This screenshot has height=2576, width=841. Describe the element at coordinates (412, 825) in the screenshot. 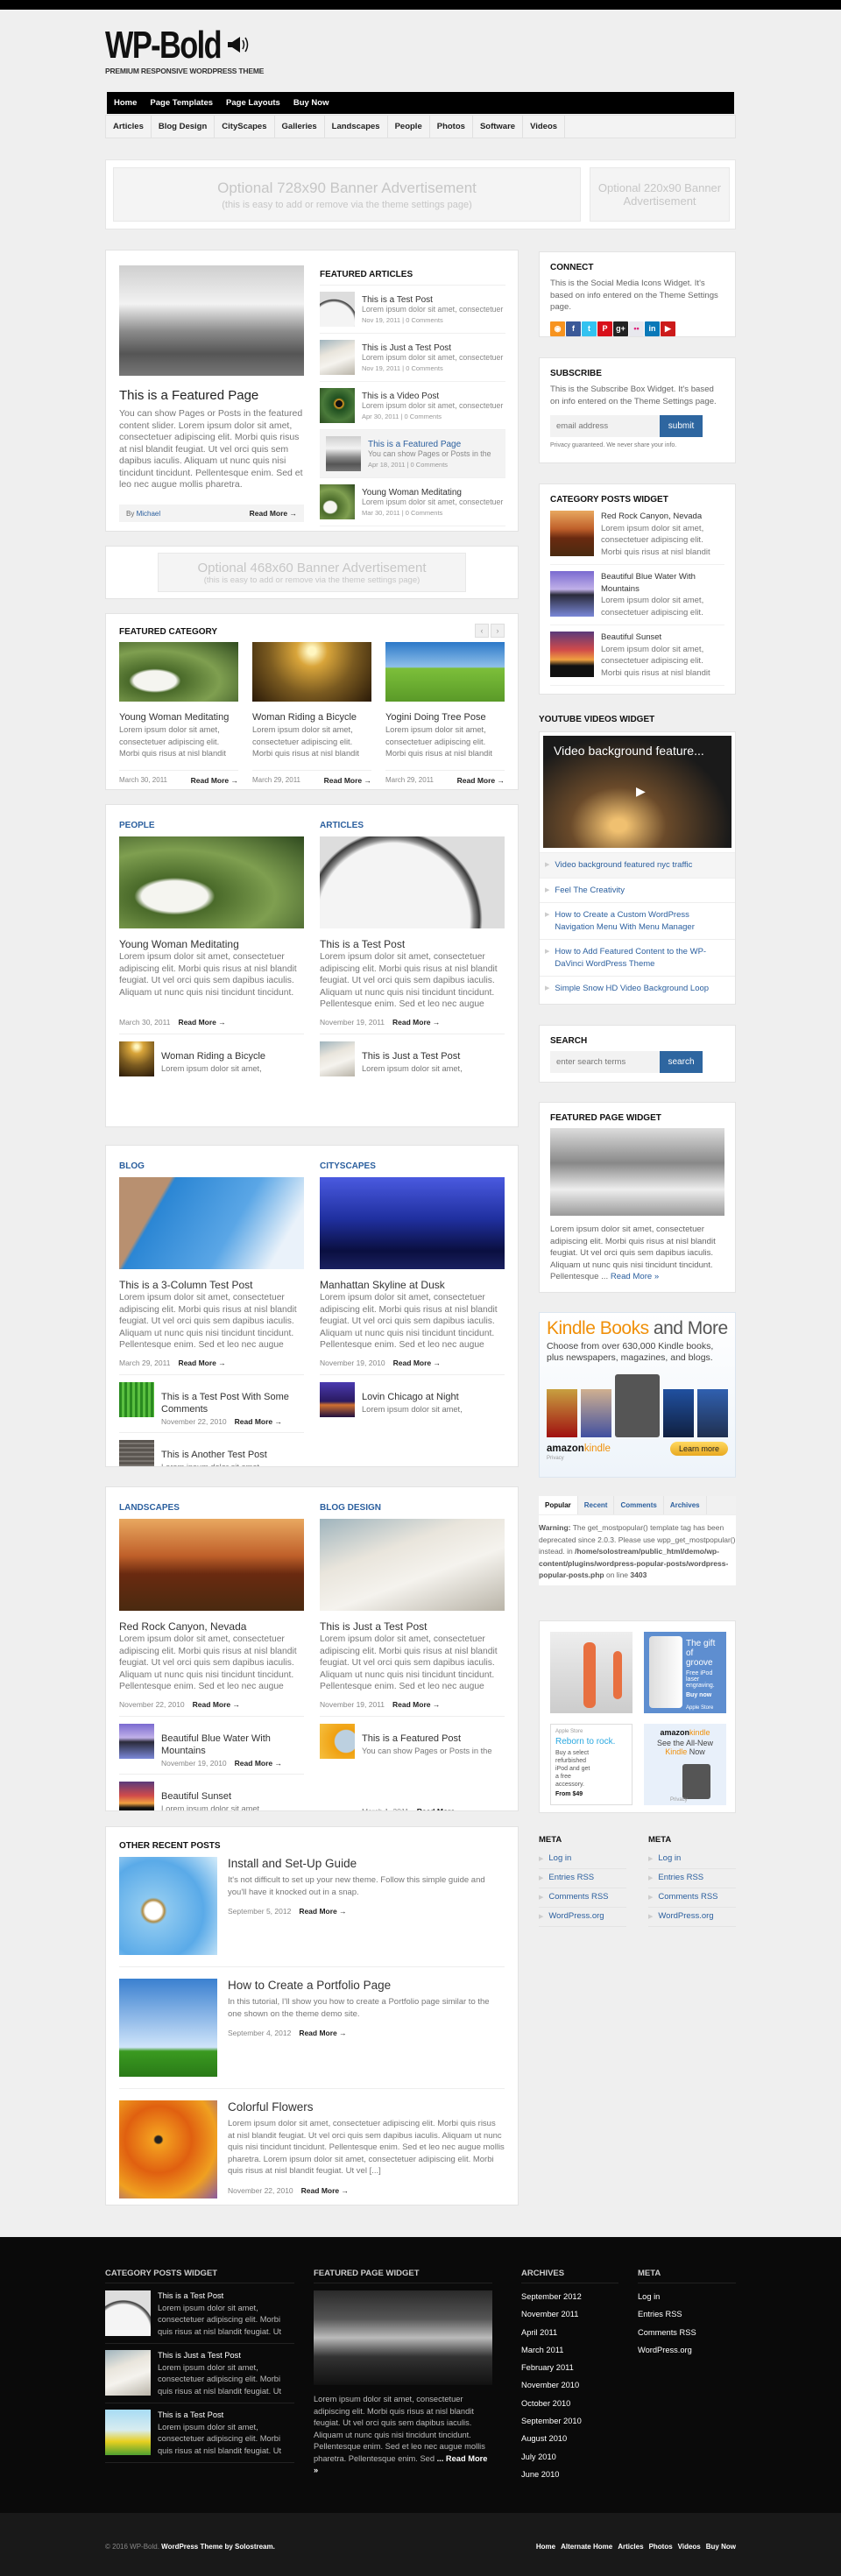

I see `category-heading: ARTICLES` at that location.